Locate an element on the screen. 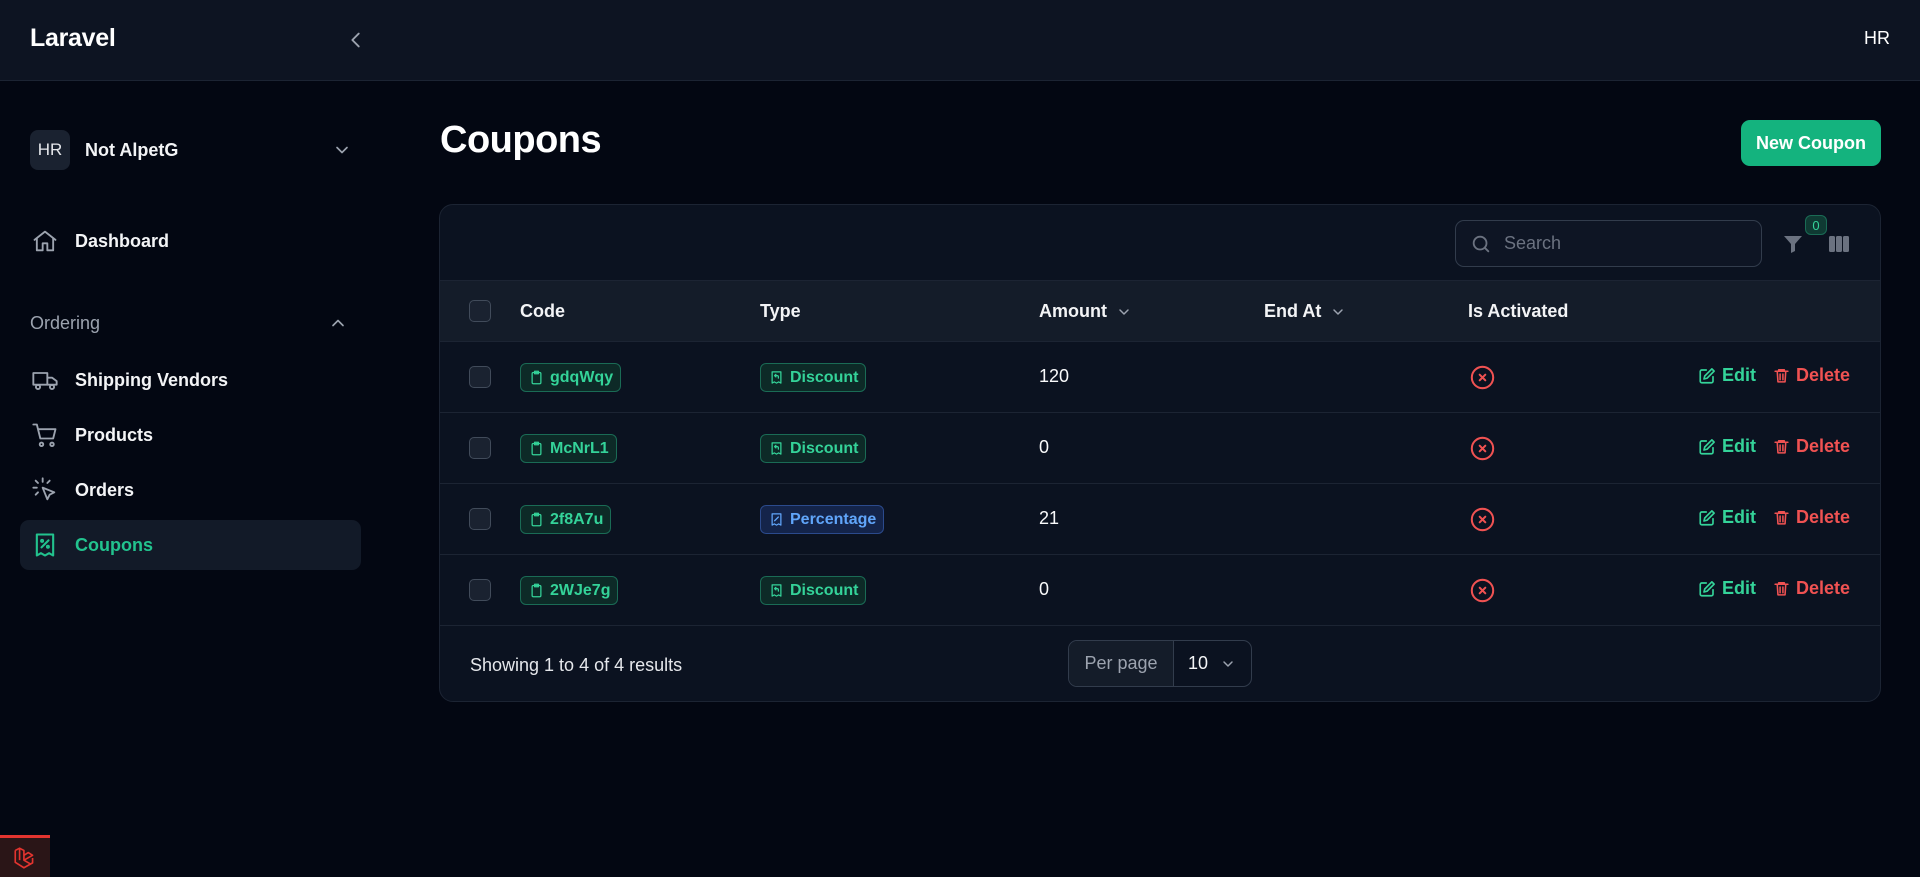 The image size is (1920, 877). new-coupon-button: New Coupon is located at coordinates (1811, 143).